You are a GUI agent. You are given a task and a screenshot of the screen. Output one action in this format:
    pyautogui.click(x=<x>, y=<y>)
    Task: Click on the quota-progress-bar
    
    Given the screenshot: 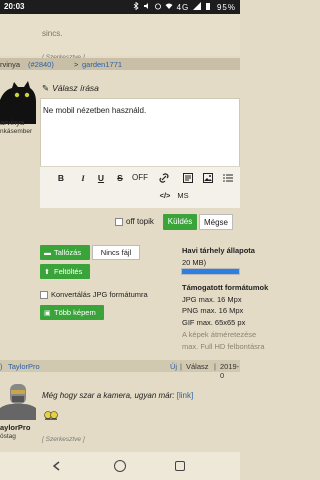 What is the action you would take?
    pyautogui.click(x=210, y=271)
    